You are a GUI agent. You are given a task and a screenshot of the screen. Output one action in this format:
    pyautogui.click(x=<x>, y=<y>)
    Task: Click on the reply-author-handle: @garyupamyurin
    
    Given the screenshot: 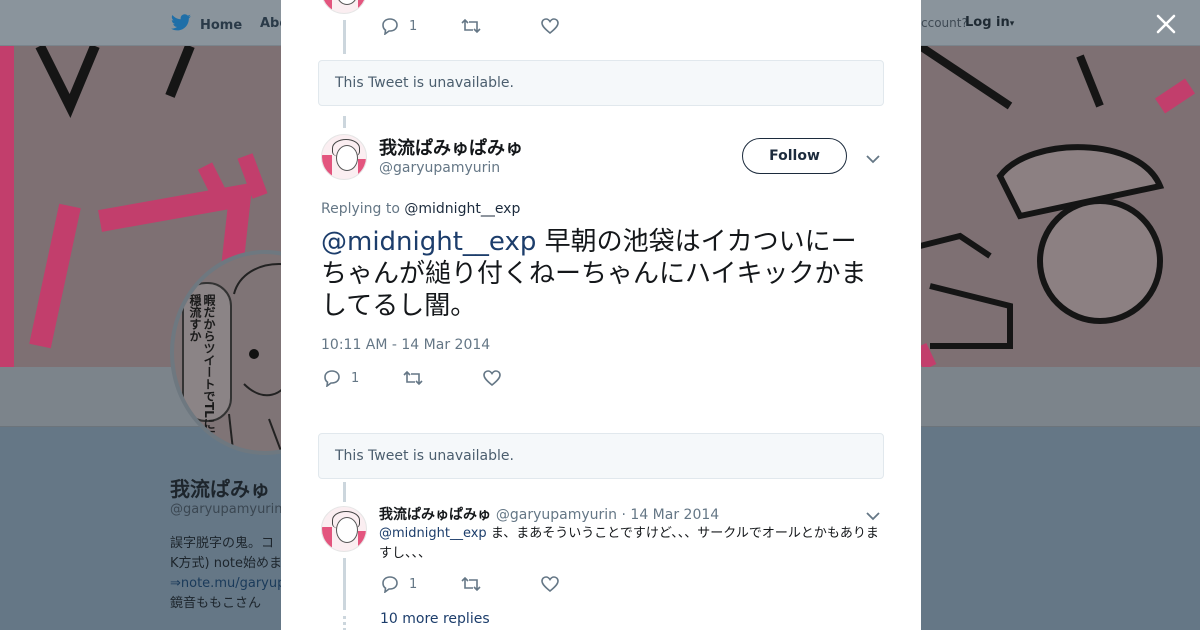 What is the action you would take?
    pyautogui.click(x=556, y=515)
    